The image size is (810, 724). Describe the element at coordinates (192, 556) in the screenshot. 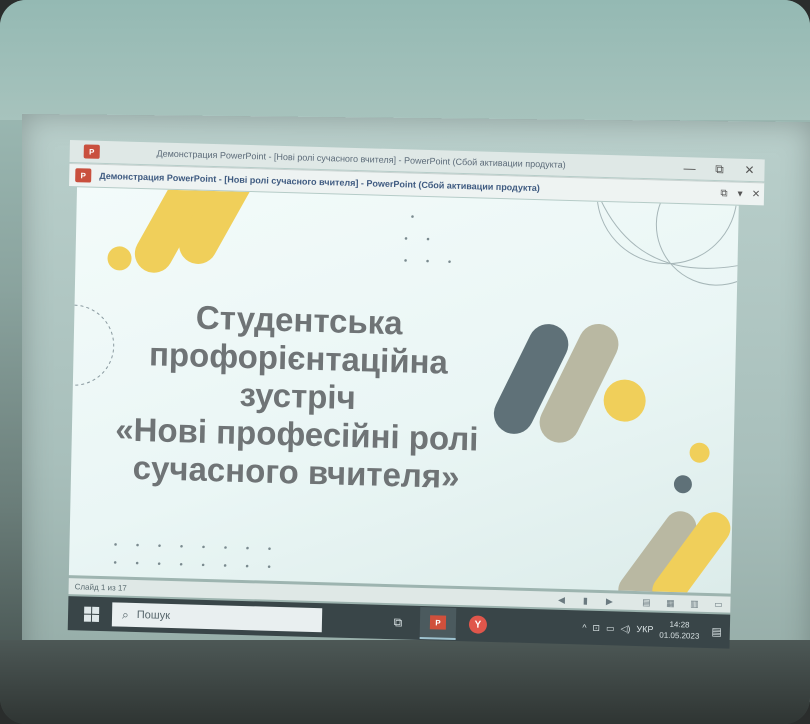

I see `dot-grid-bottom` at that location.